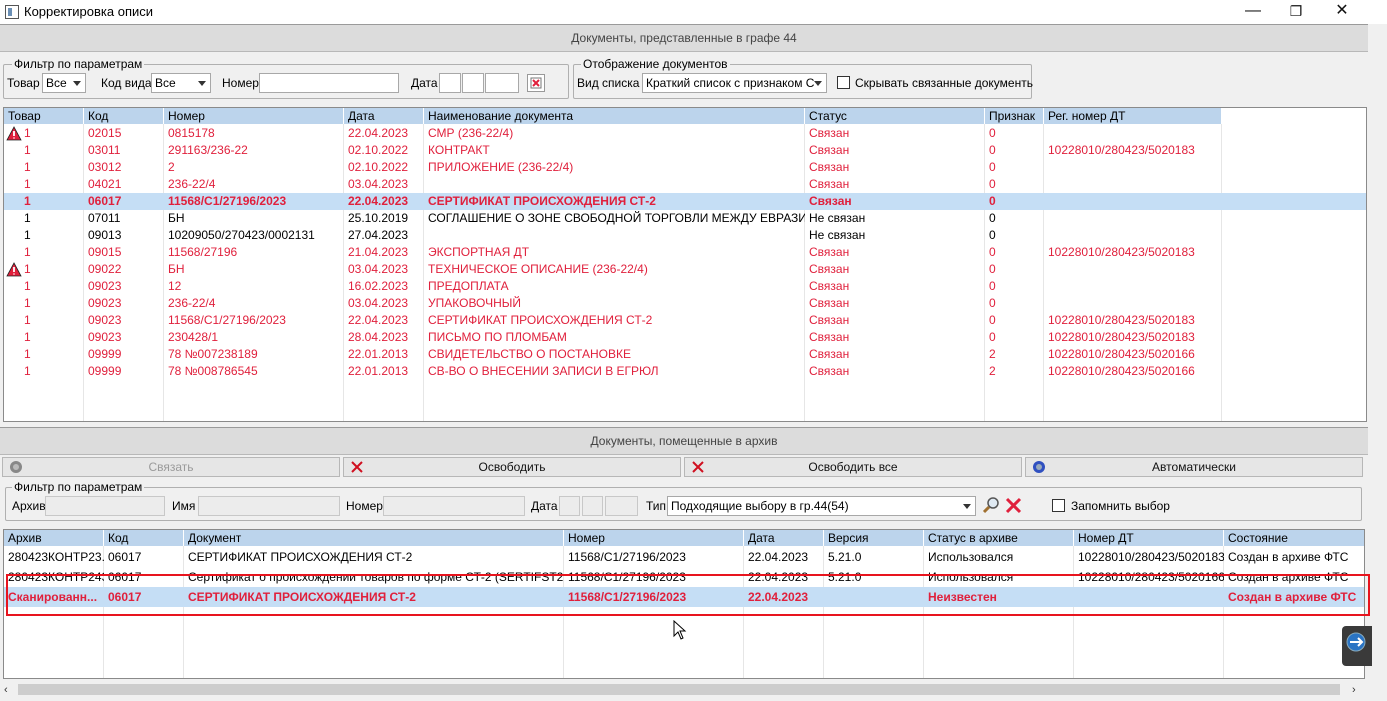 The width and height of the screenshot is (1387, 701). What do you see at coordinates (181, 83) in the screenshot?
I see `kod-select: Все` at bounding box center [181, 83].